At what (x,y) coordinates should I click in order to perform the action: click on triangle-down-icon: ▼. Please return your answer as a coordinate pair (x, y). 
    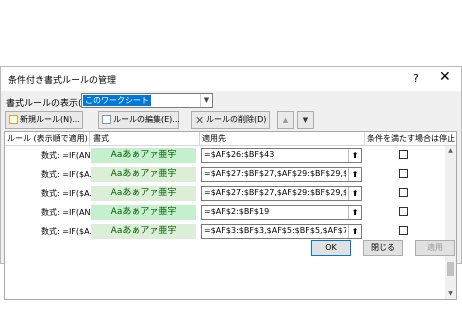
    Looking at the image, I should click on (305, 120).